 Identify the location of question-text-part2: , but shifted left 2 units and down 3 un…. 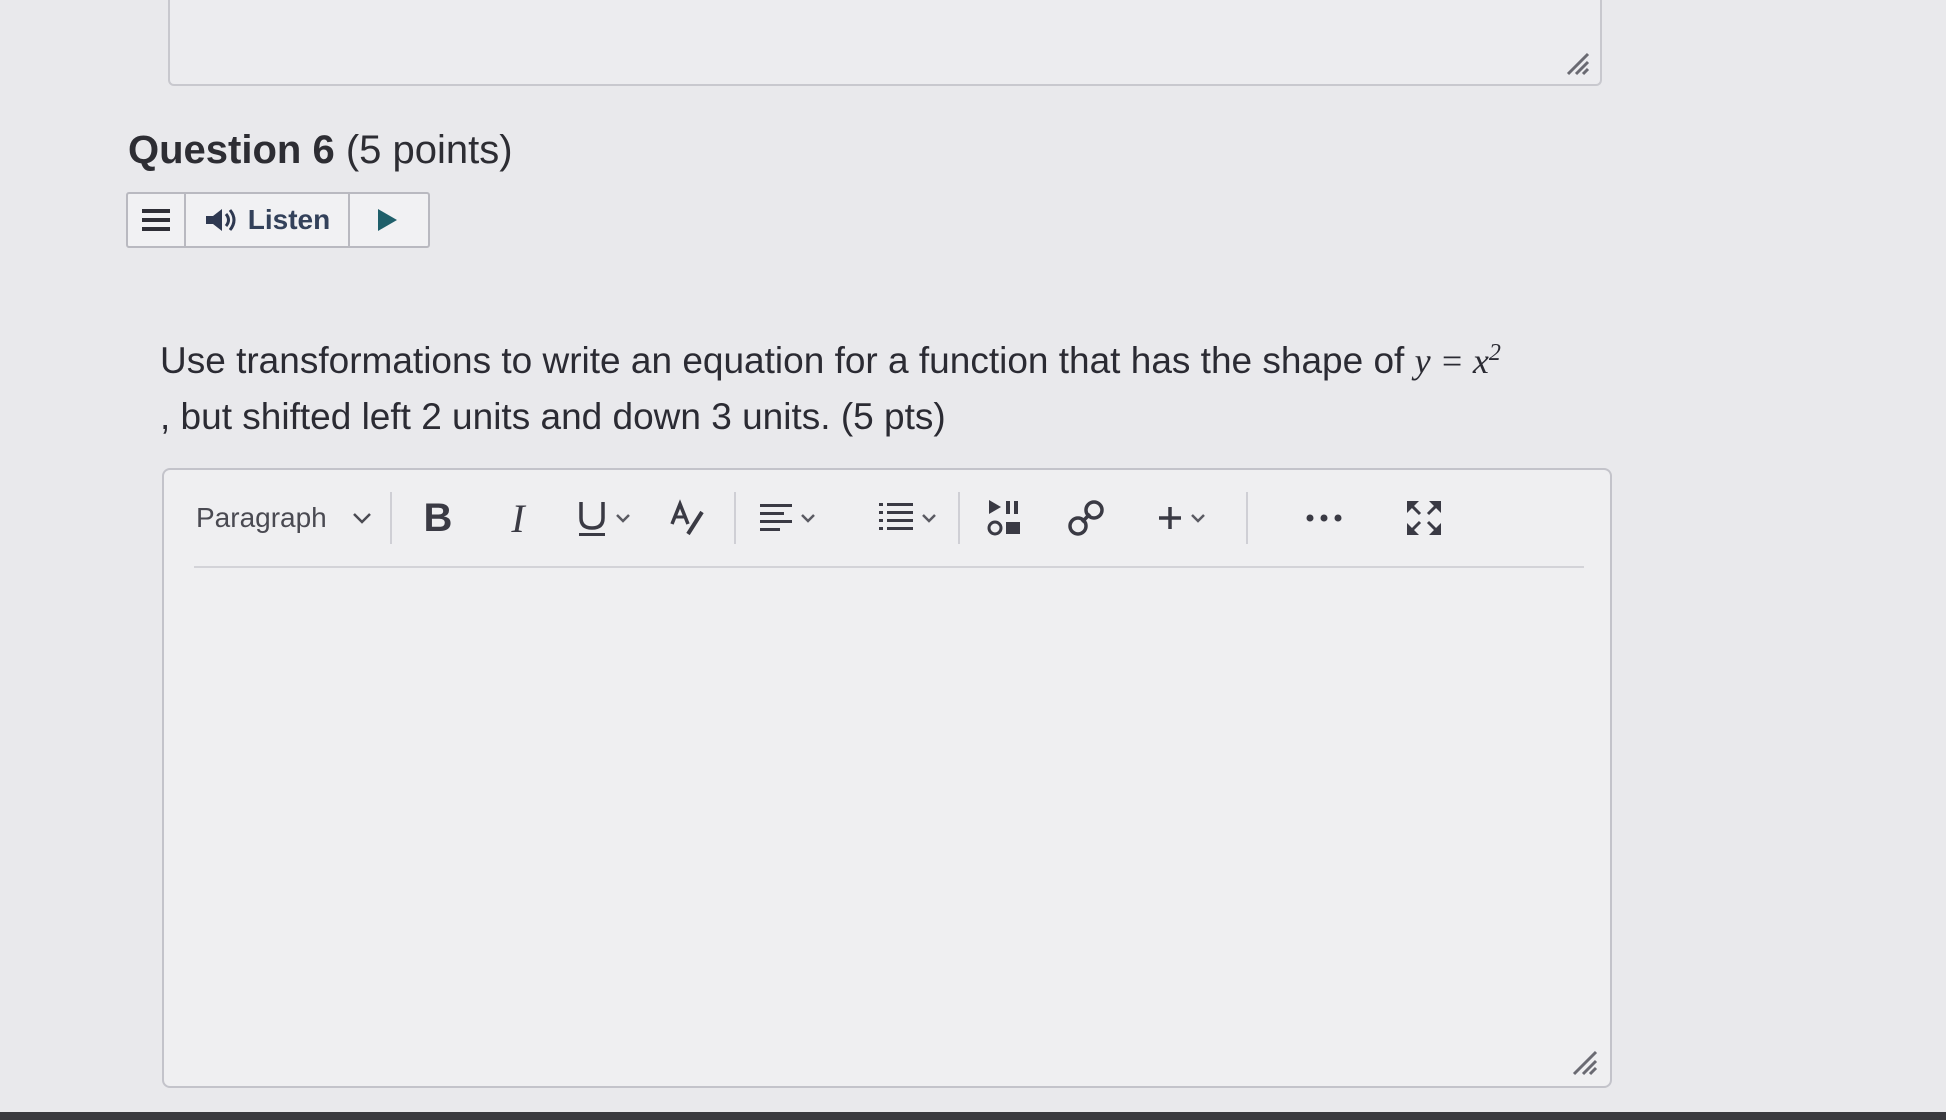
(553, 416).